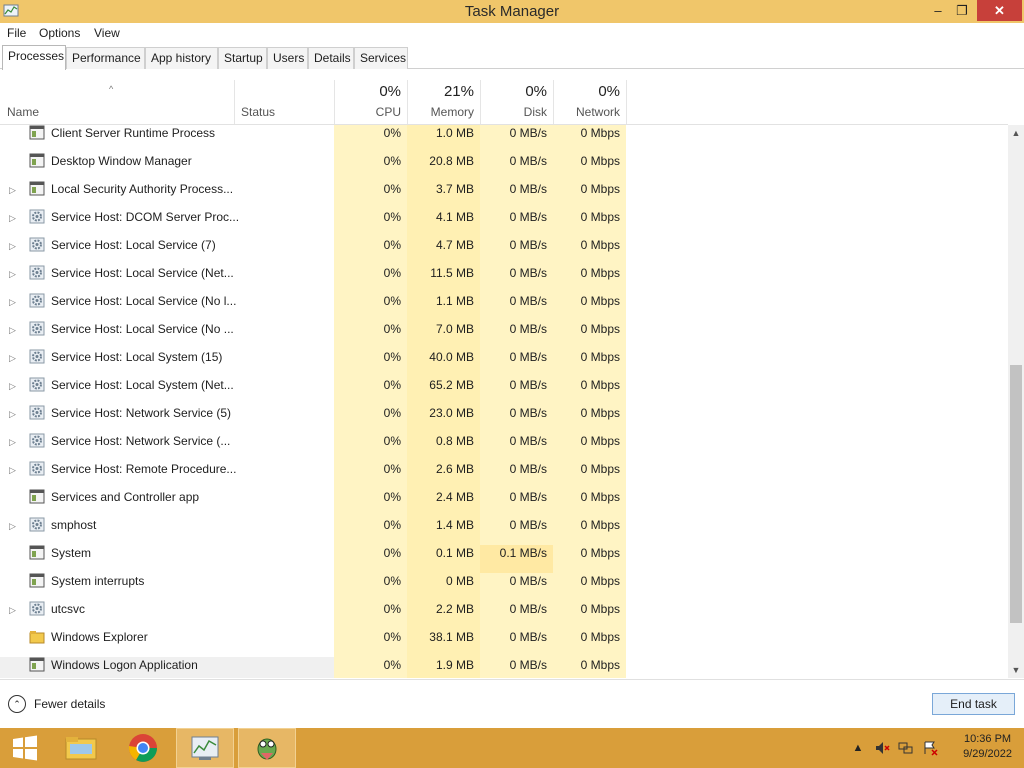 Image resolution: width=1024 pixels, height=768 pixels. What do you see at coordinates (167, 615) in the screenshot?
I see `process-name-cell: ▷ utcsvc` at bounding box center [167, 615].